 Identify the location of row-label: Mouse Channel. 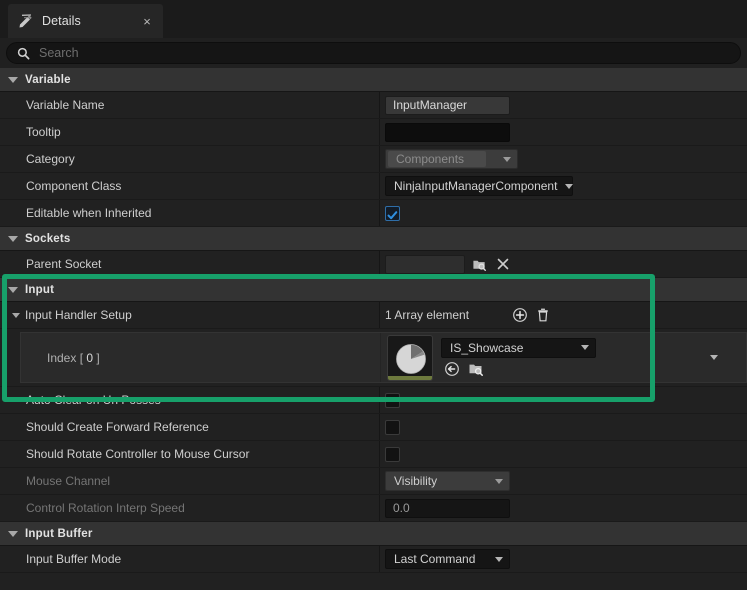
(68, 481).